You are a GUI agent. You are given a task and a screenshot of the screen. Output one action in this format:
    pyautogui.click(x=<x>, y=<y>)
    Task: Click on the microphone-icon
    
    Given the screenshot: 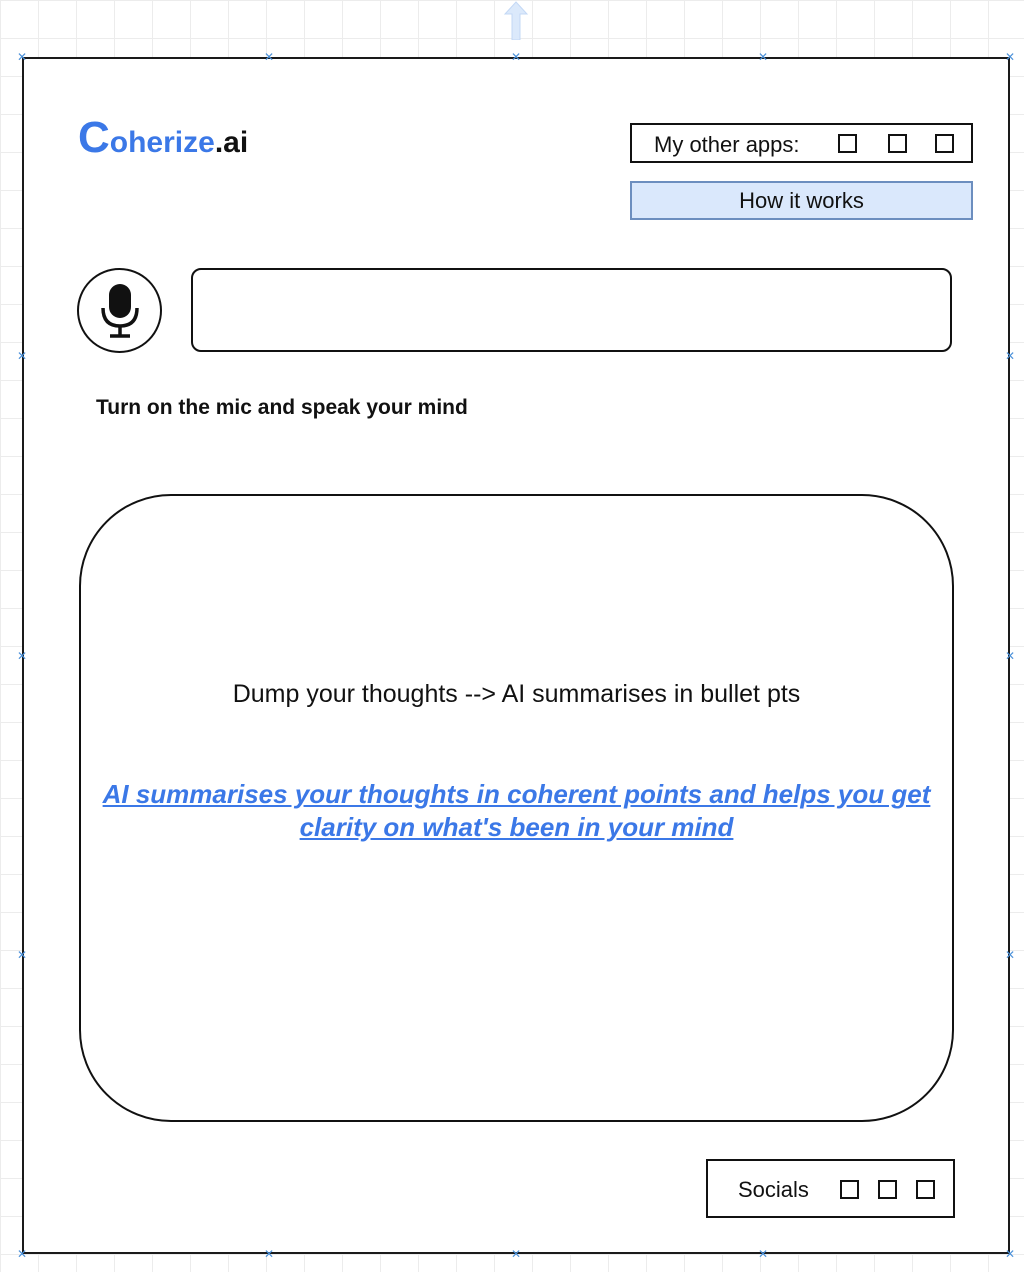 What is the action you would take?
    pyautogui.click(x=120, y=311)
    